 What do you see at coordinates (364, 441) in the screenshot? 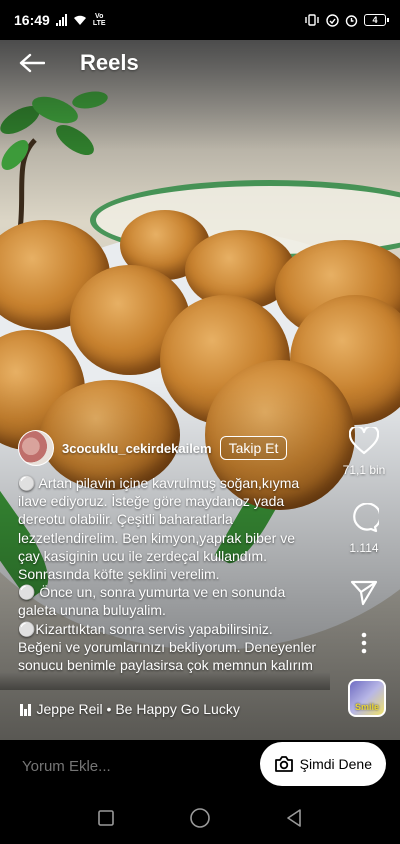
I see `heart-icon` at bounding box center [364, 441].